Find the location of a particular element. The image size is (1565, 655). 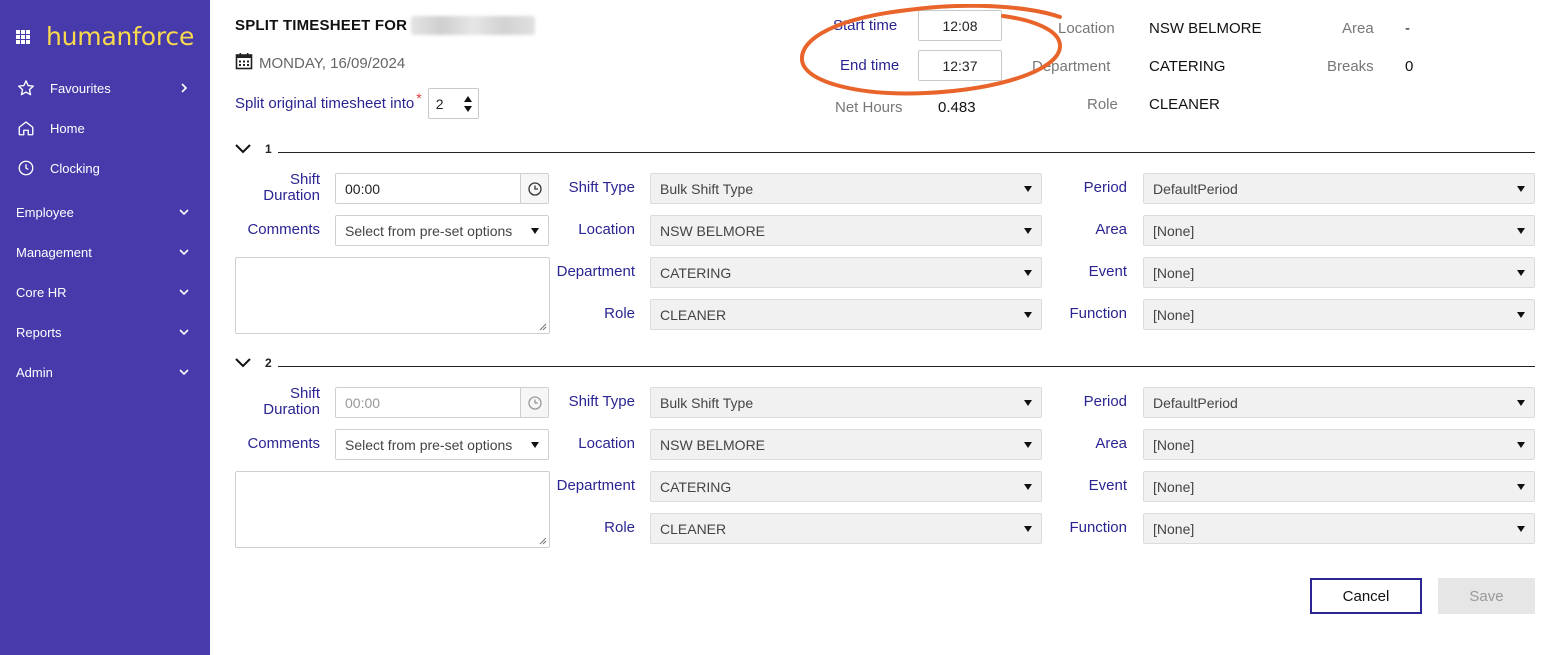

start-time-field: 12:08 is located at coordinates (960, 25).